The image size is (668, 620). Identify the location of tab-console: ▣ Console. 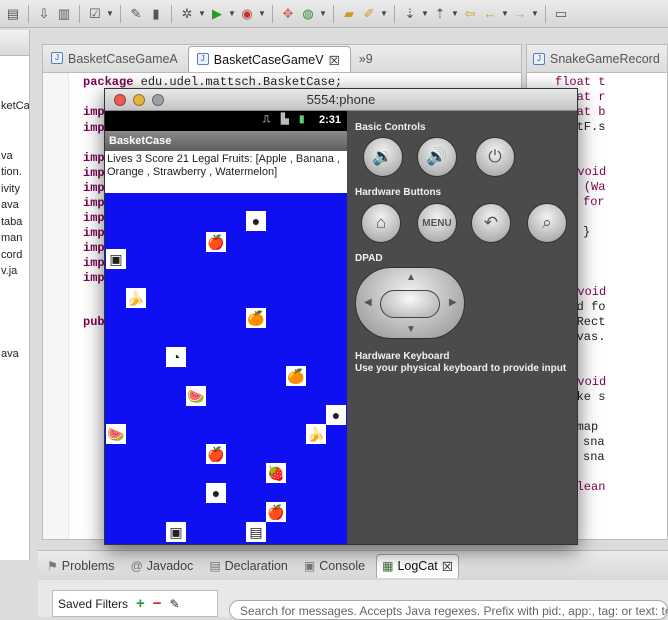
(334, 566).